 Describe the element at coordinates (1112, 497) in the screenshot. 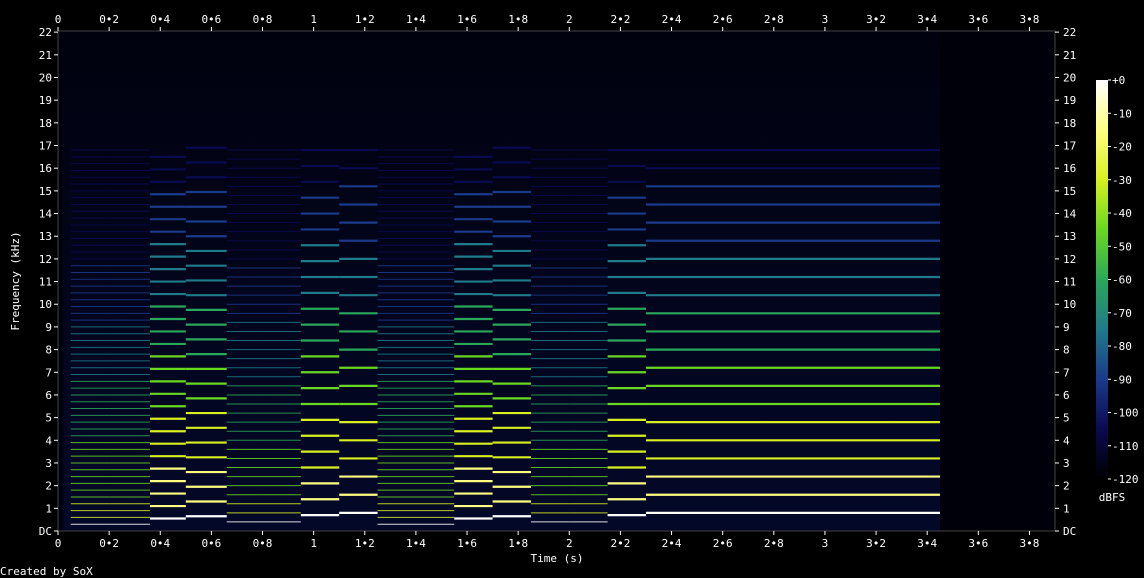

I see `colorbar-label: dBFS` at that location.